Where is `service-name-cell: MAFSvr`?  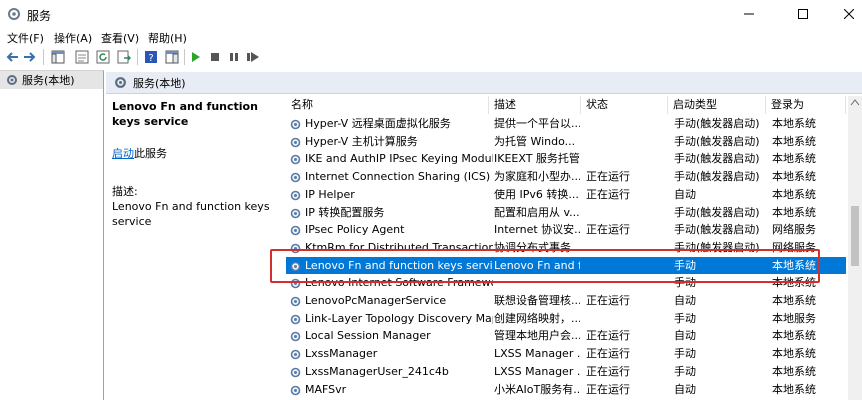 service-name-cell: MAFSvr is located at coordinates (326, 389).